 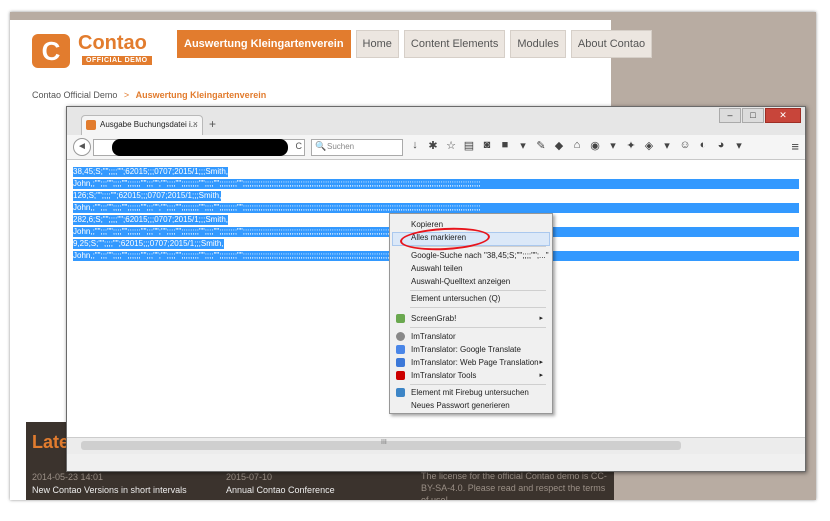 What do you see at coordinates (703, 145) in the screenshot?
I see `toolbar-icon: ◐` at bounding box center [703, 145].